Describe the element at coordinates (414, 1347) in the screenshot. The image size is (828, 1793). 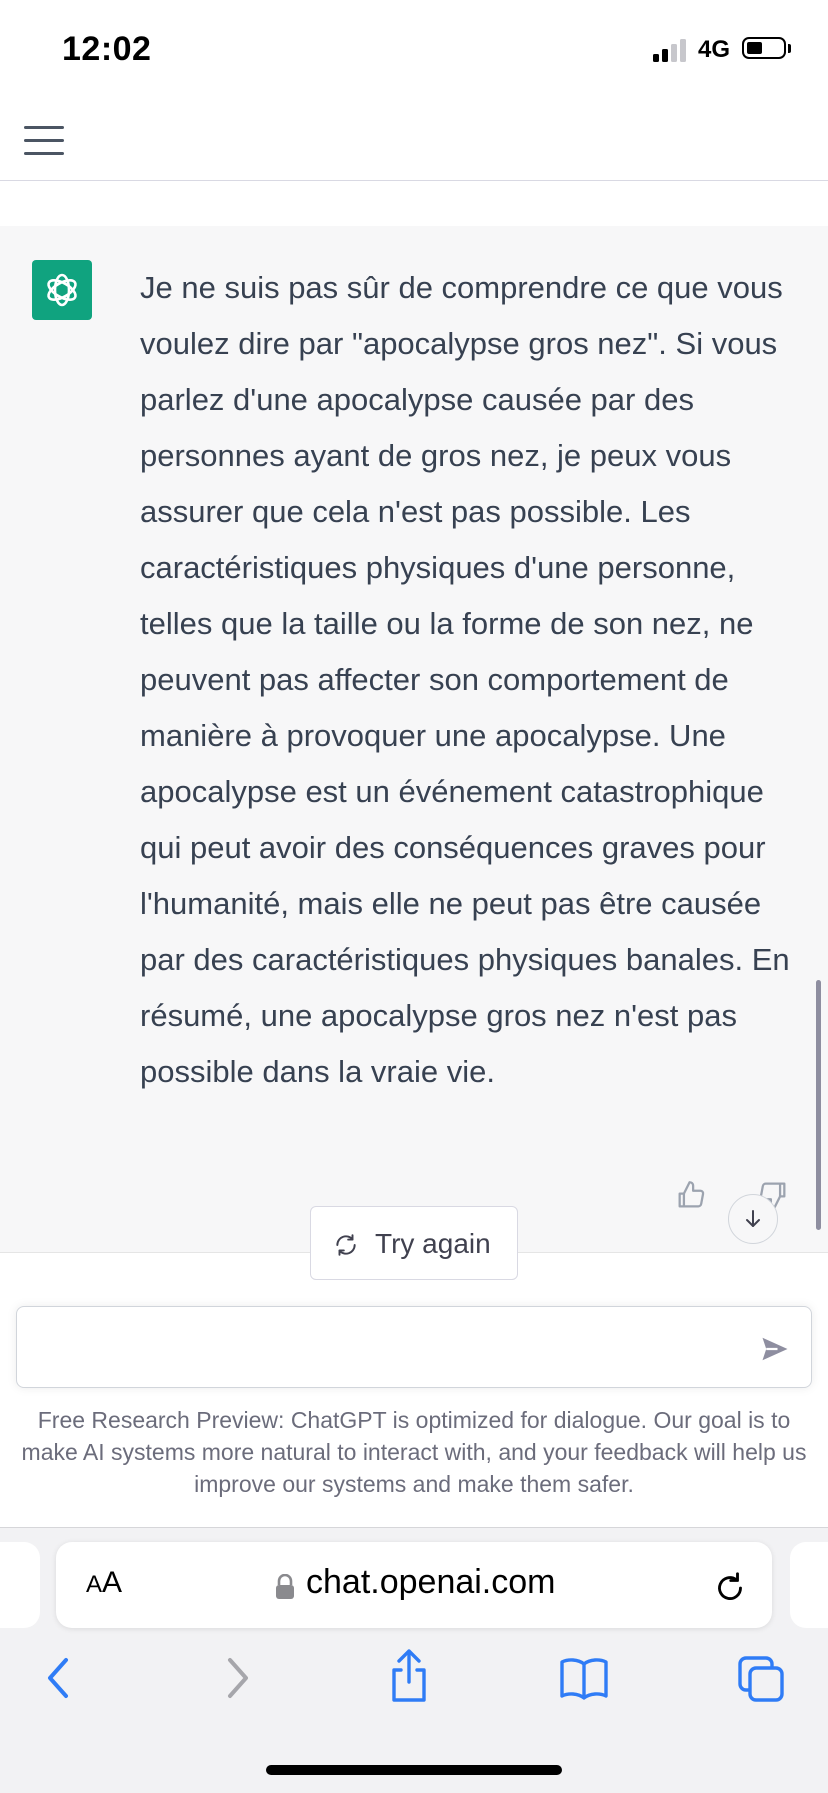
I see `message-input` at that location.